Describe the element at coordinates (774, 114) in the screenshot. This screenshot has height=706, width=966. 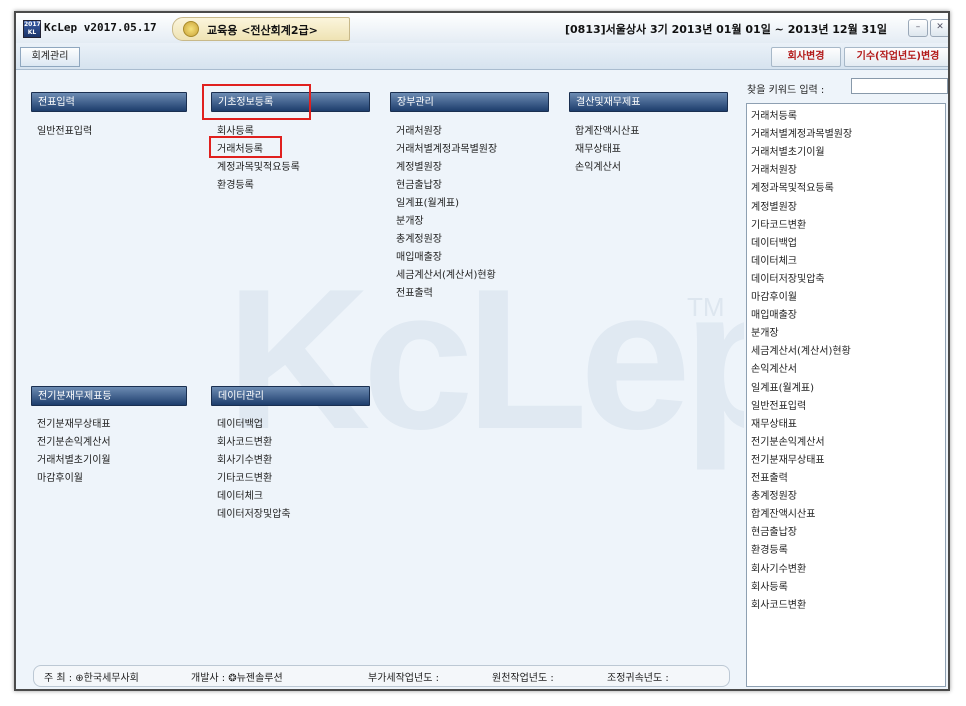
I see `keyword-list-item: 거래처등록` at that location.